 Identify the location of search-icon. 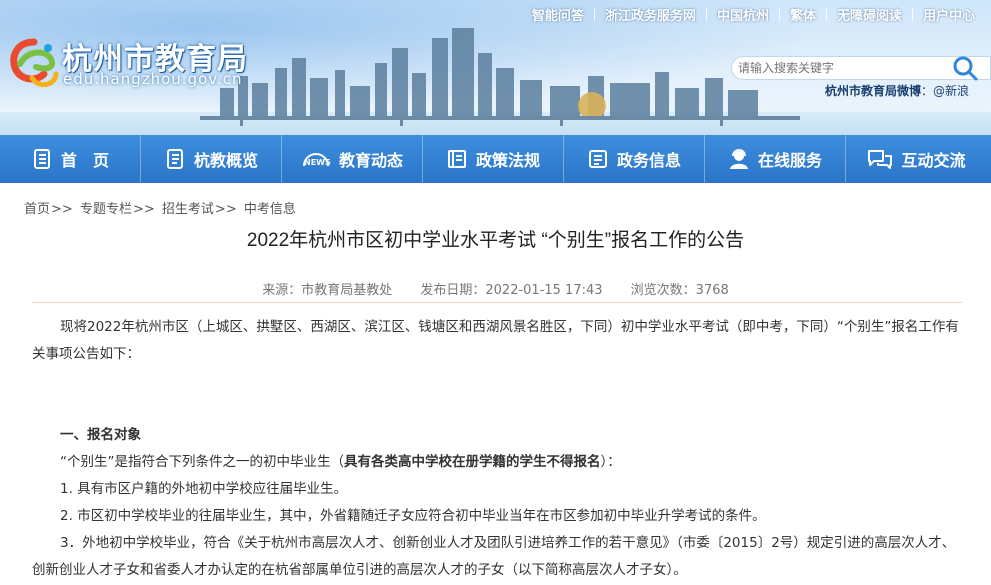
(965, 68).